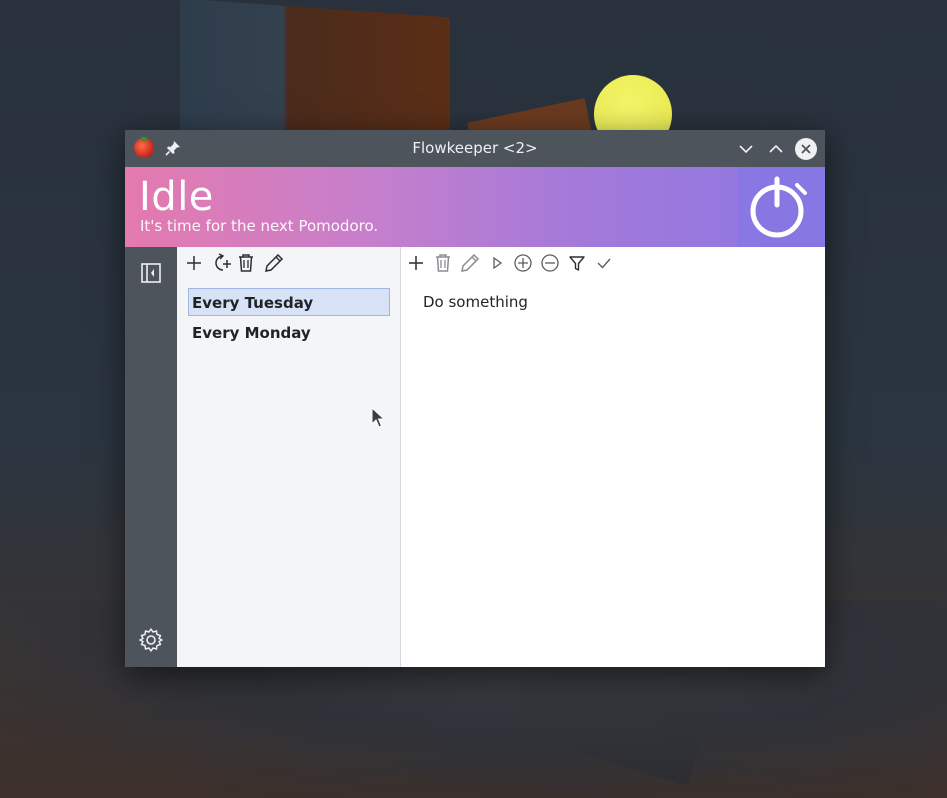 The image size is (947, 798). What do you see at coordinates (470, 263) in the screenshot?
I see `edit-workitem-icon` at bounding box center [470, 263].